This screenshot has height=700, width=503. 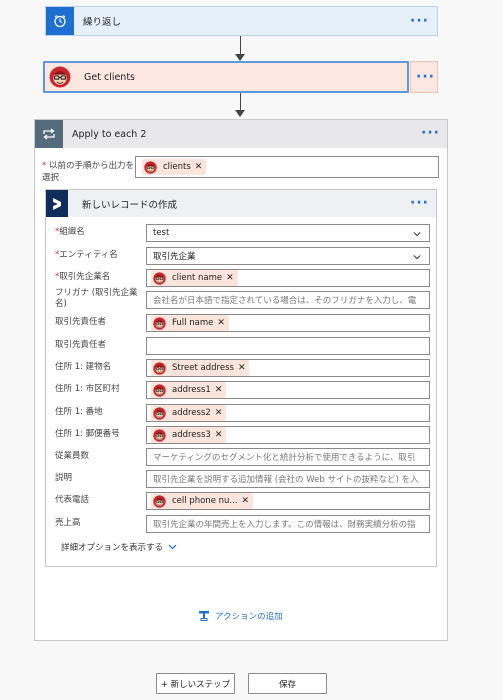 What do you see at coordinates (191, 435) in the screenshot?
I see `chip-label: address3` at bounding box center [191, 435].